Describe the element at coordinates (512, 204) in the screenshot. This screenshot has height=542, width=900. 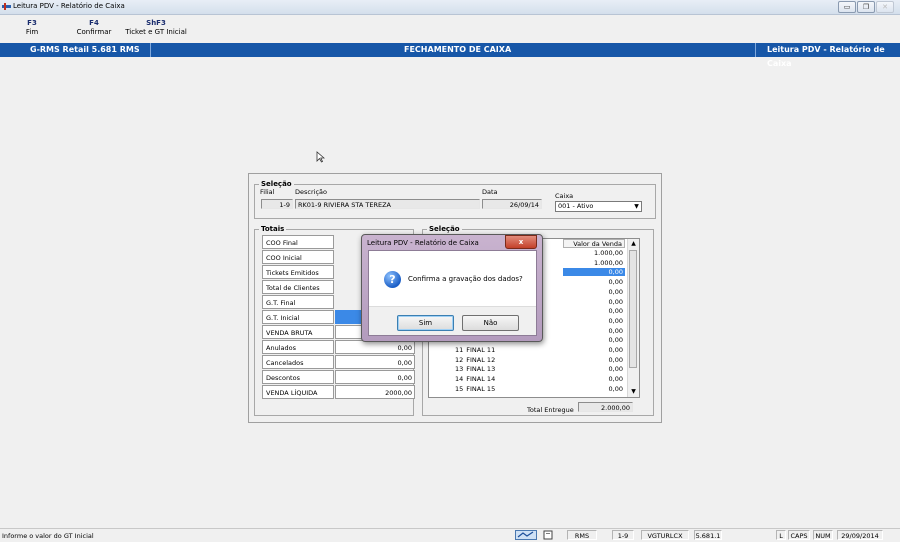
I see `data-field: 26/09/14` at that location.